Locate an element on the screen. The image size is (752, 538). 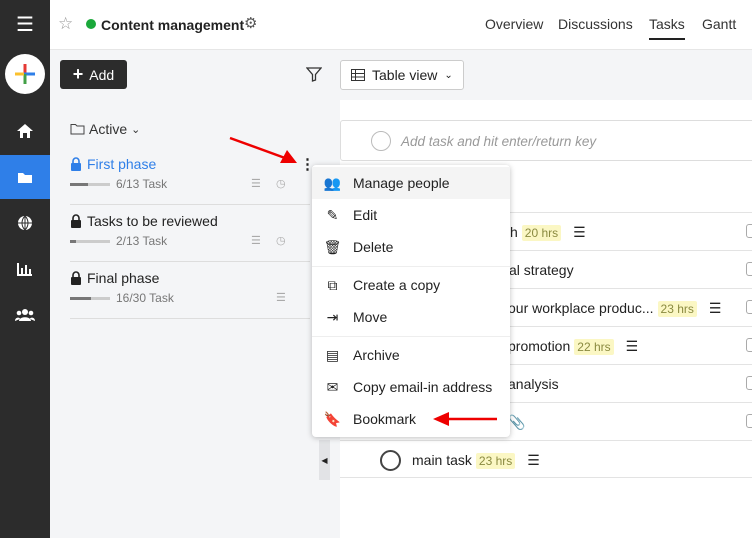
view-select: Table view ⌄ is located at coordinates (402, 75).